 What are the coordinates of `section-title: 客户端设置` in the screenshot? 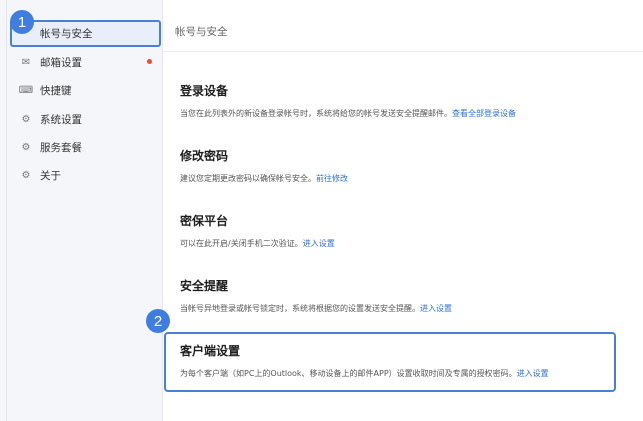 It's located at (210, 351).